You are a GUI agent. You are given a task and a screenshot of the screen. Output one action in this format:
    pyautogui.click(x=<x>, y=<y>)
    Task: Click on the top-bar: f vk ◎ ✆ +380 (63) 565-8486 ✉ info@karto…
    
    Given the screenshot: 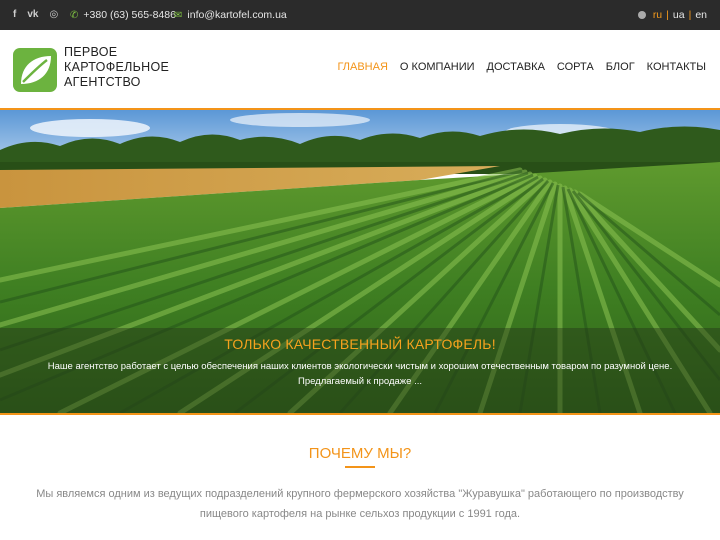 What is the action you would take?
    pyautogui.click(x=360, y=15)
    